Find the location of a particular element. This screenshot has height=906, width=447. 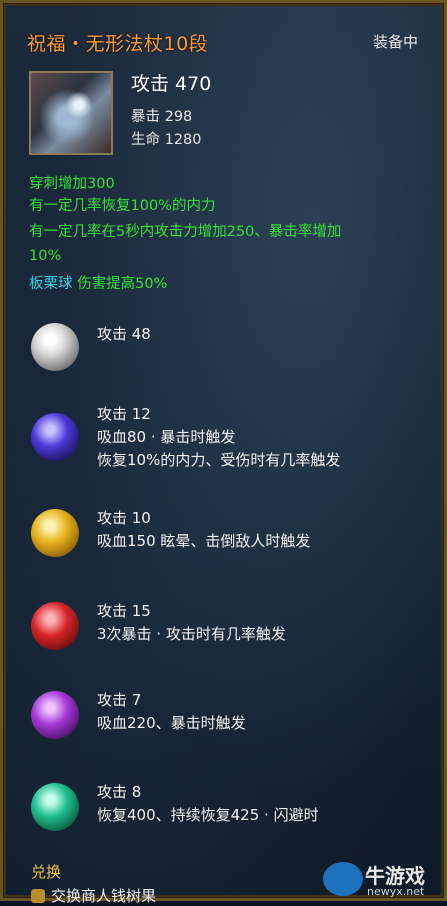

green-gem-icon is located at coordinates (55, 807).